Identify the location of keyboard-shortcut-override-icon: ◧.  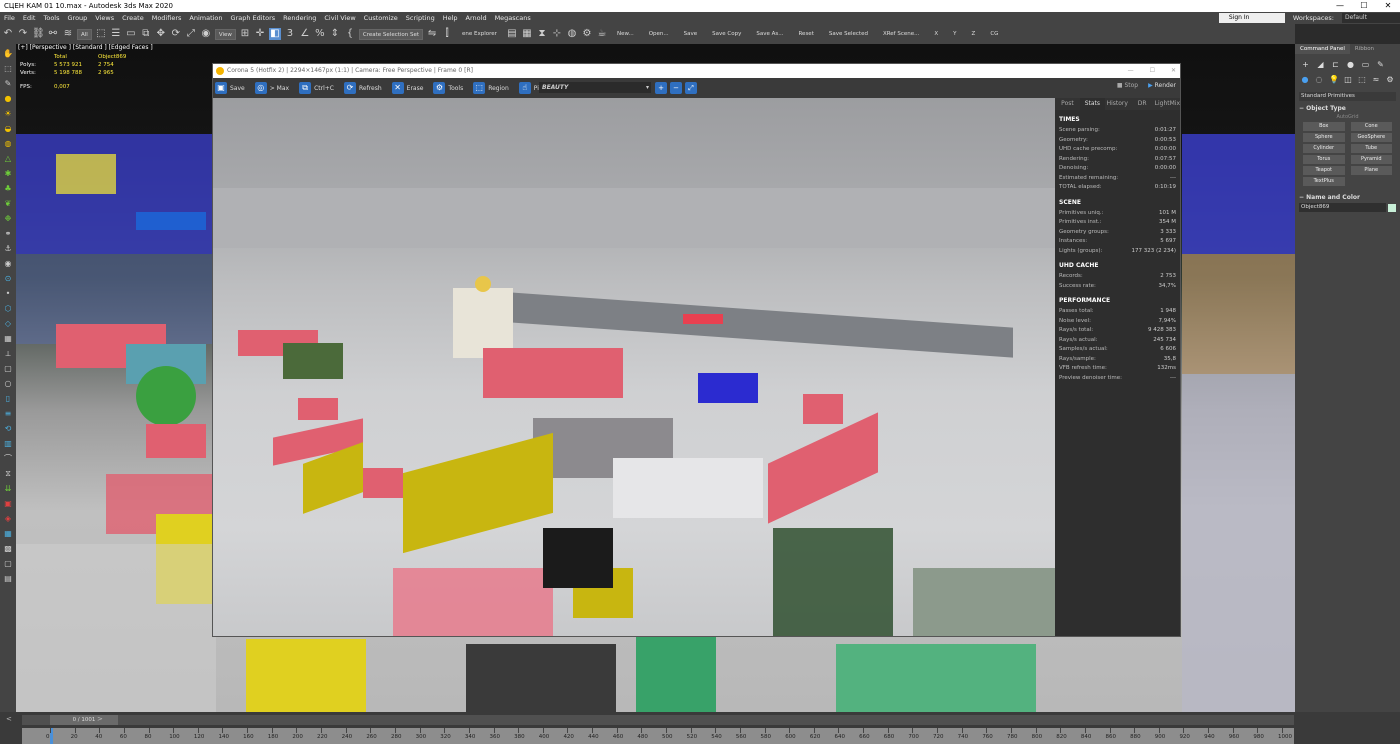
(274, 34).